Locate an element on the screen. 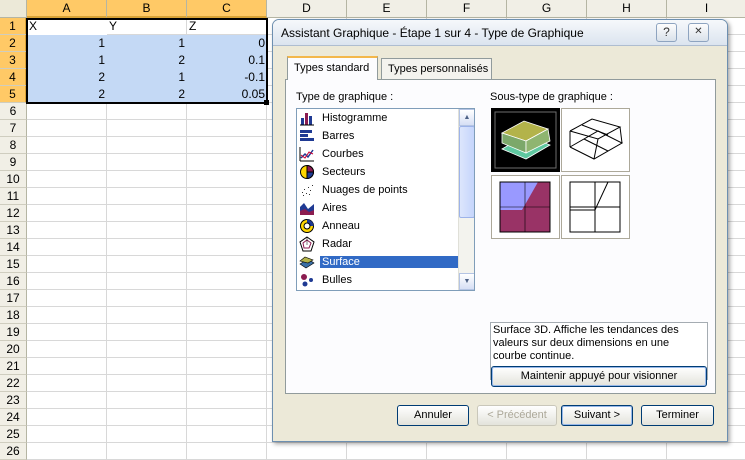 The height and width of the screenshot is (460, 745). chart-type-item: Secteurs is located at coordinates (379, 172).